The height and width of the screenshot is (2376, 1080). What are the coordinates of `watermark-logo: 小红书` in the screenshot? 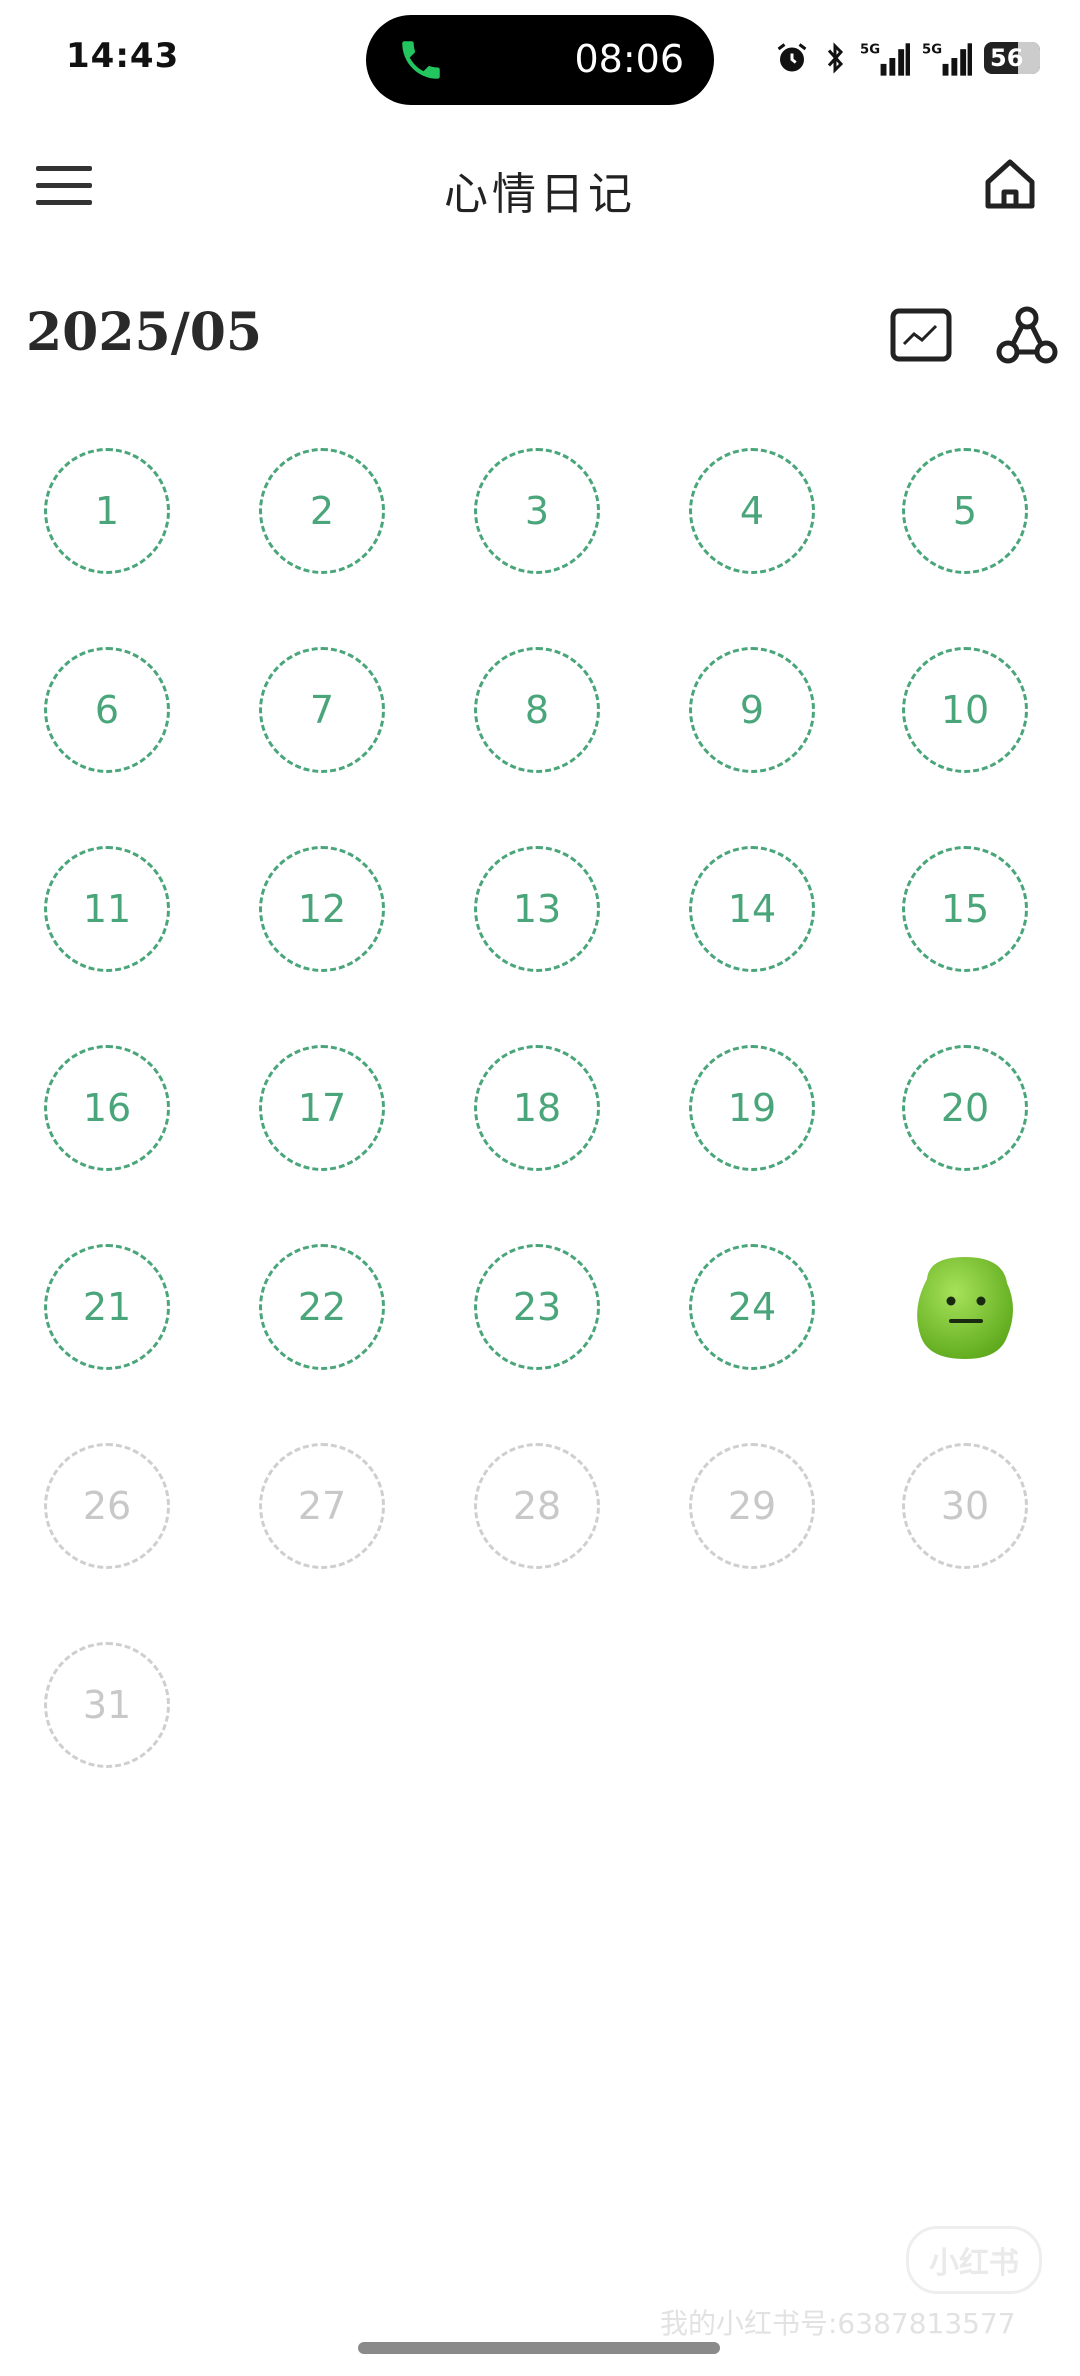 It's located at (974, 2260).